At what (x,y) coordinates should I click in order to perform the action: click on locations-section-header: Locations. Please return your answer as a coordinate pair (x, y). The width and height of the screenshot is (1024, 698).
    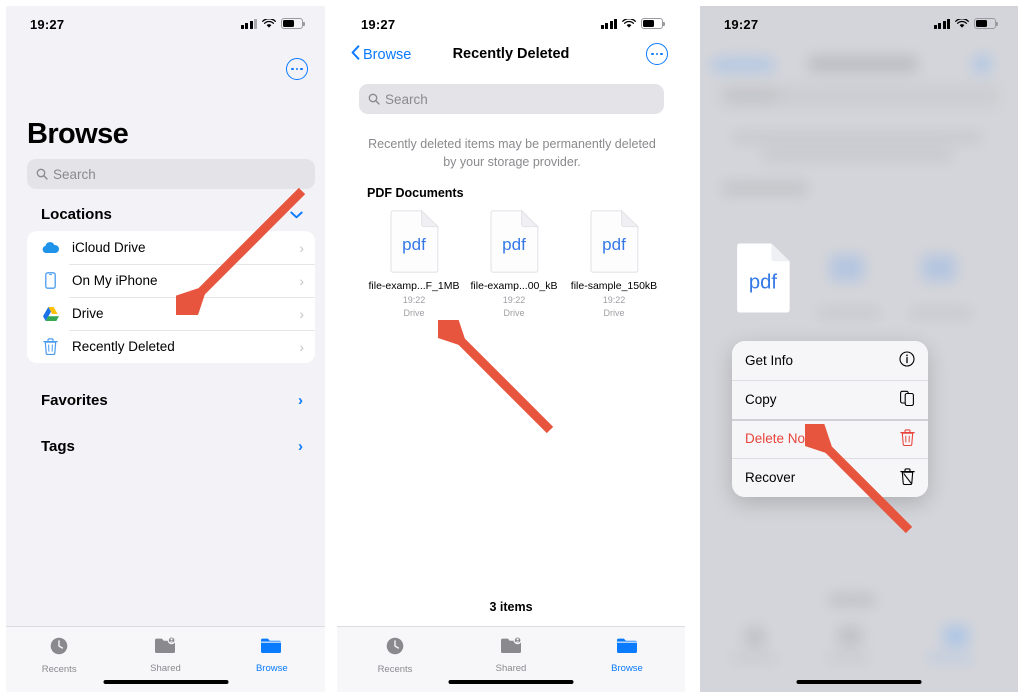
    Looking at the image, I should click on (172, 214).